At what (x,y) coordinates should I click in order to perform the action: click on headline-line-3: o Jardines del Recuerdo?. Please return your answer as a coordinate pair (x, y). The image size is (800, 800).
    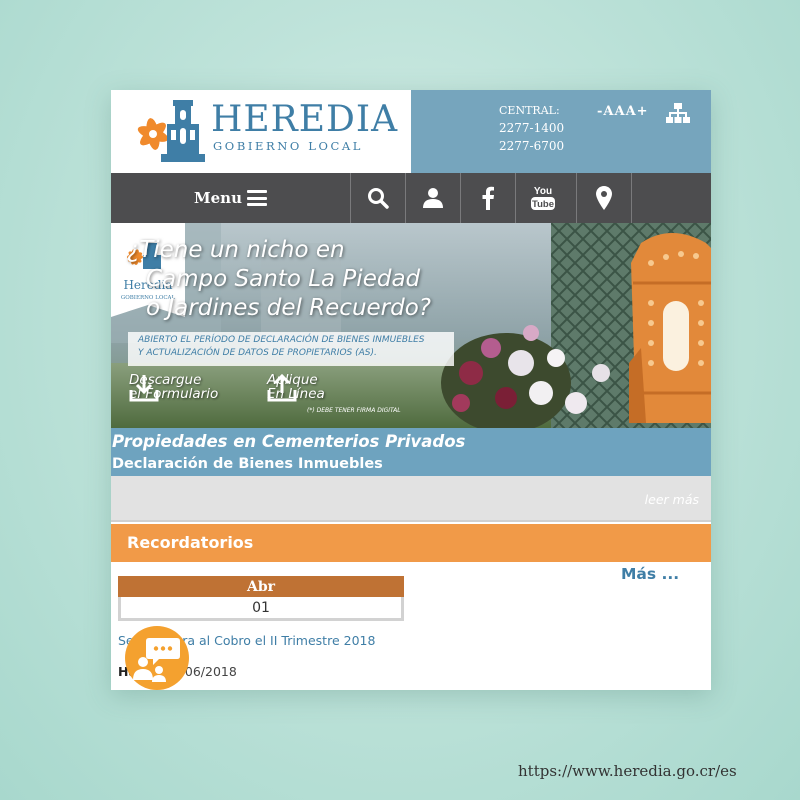
    Looking at the image, I should click on (289, 308).